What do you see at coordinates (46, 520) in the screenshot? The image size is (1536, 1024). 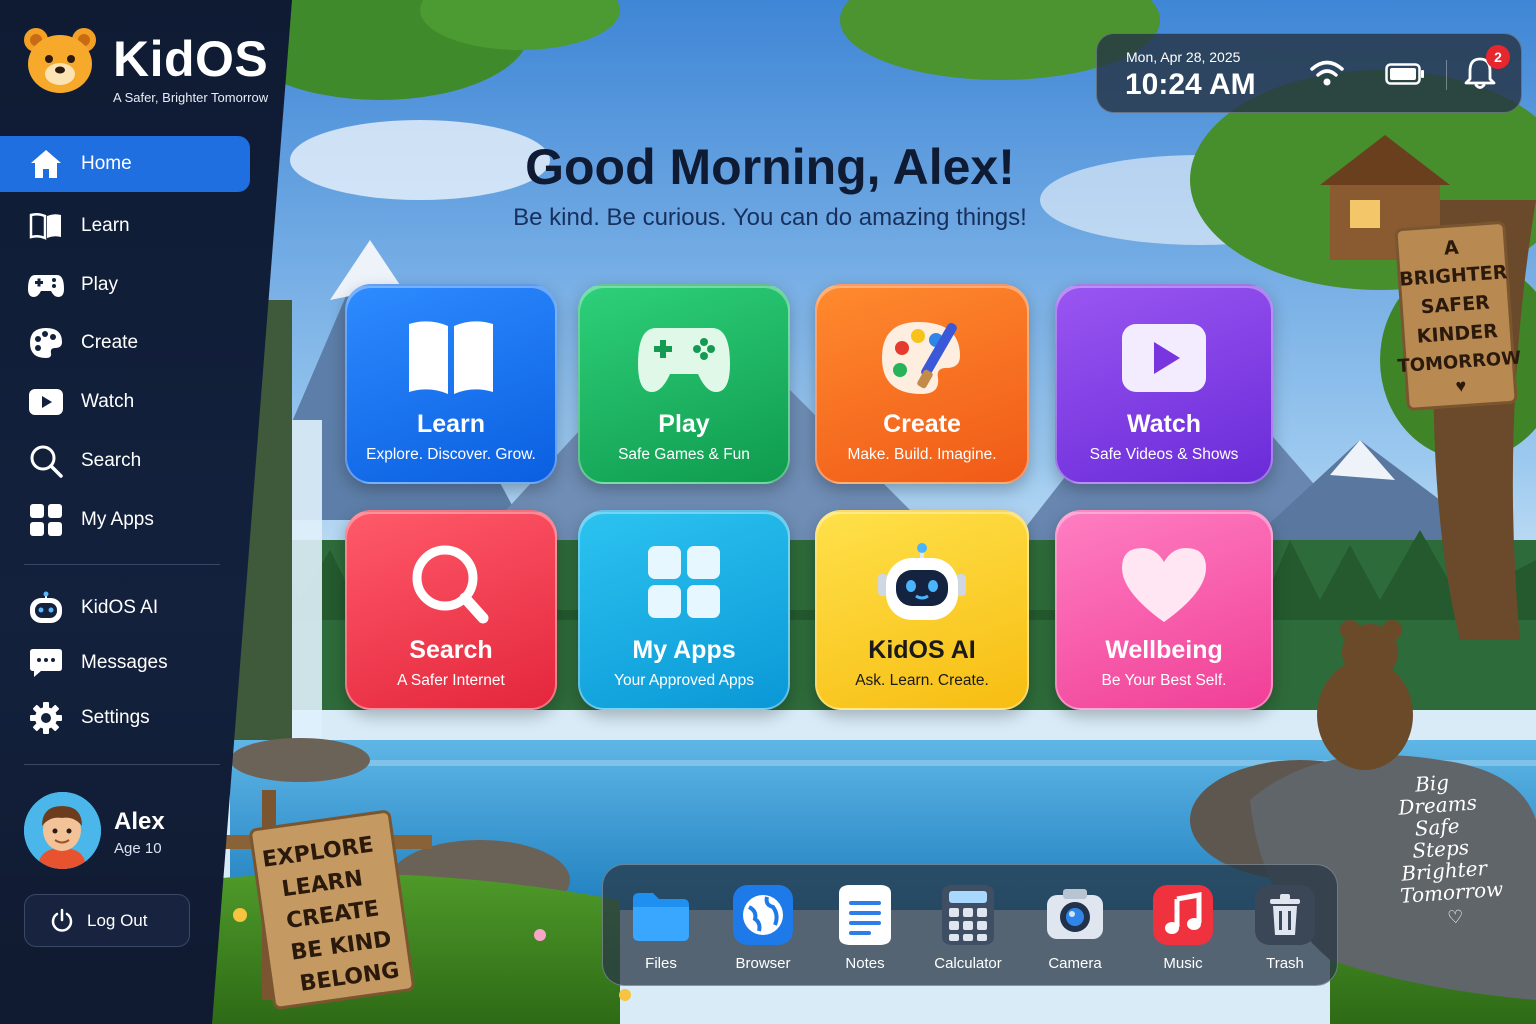 I see `apps-grid-icon` at bounding box center [46, 520].